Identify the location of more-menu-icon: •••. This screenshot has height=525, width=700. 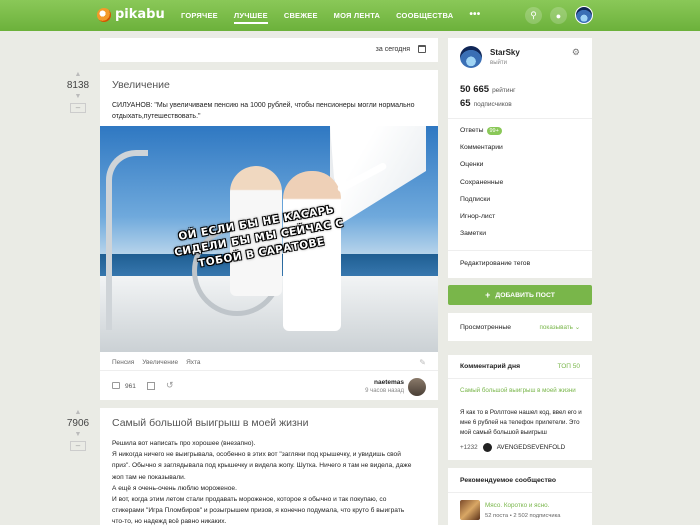
(474, 17).